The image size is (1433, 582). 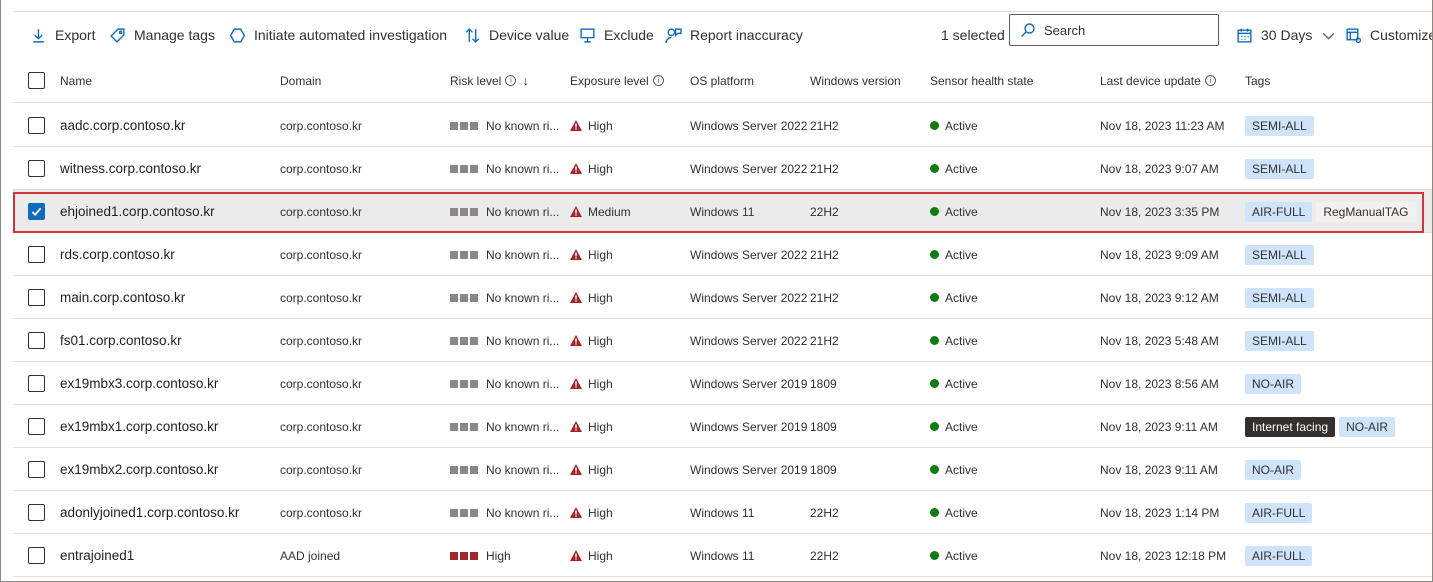 What do you see at coordinates (1387, 35) in the screenshot?
I see `customize-columns-button: Customize` at bounding box center [1387, 35].